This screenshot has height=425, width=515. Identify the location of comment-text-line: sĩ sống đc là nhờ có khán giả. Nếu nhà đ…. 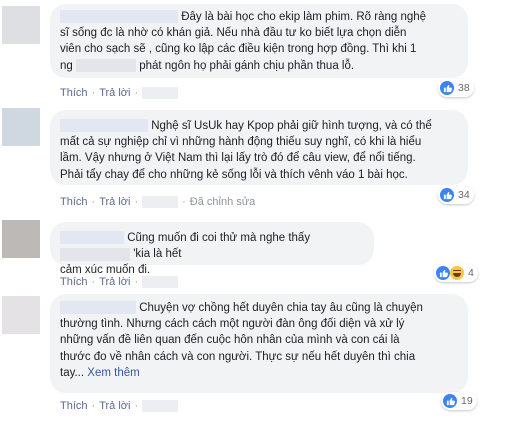
(233, 33).